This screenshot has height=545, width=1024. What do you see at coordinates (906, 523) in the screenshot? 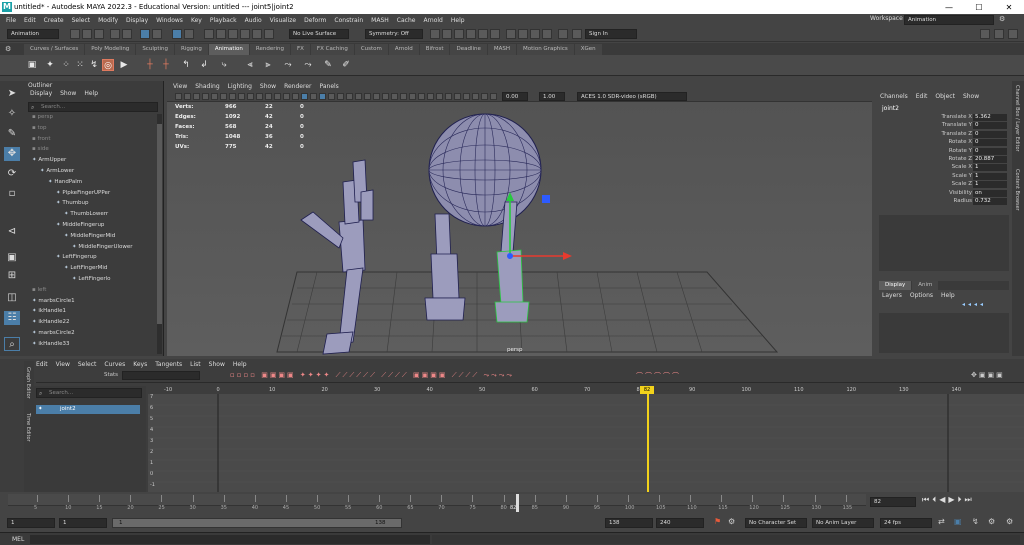
I see `fps-dropdown: 24 fps` at bounding box center [906, 523].